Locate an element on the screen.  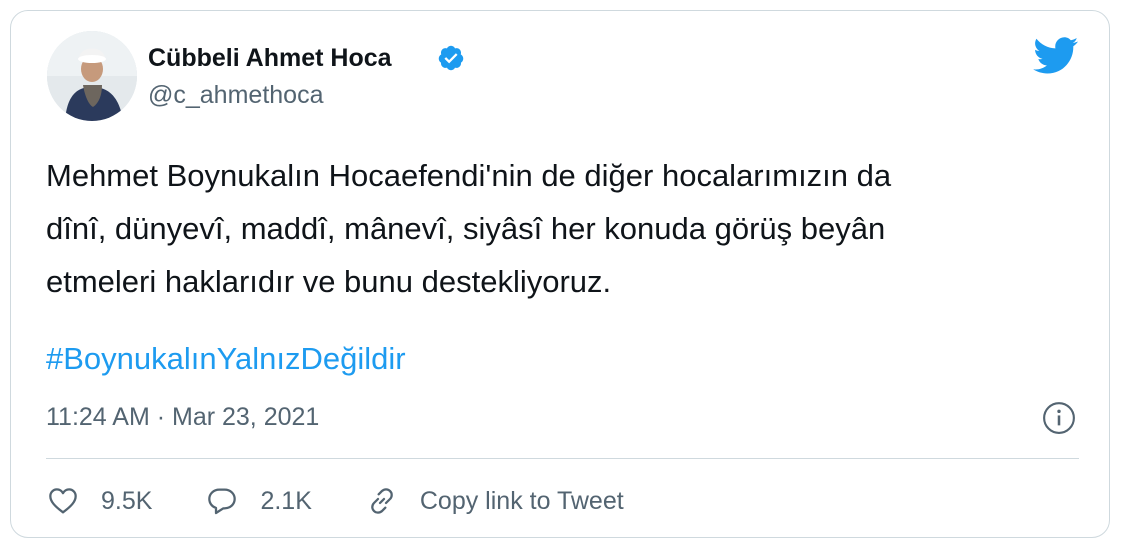
copy-link-button: Copy link to Tweet is located at coordinates (495, 501).